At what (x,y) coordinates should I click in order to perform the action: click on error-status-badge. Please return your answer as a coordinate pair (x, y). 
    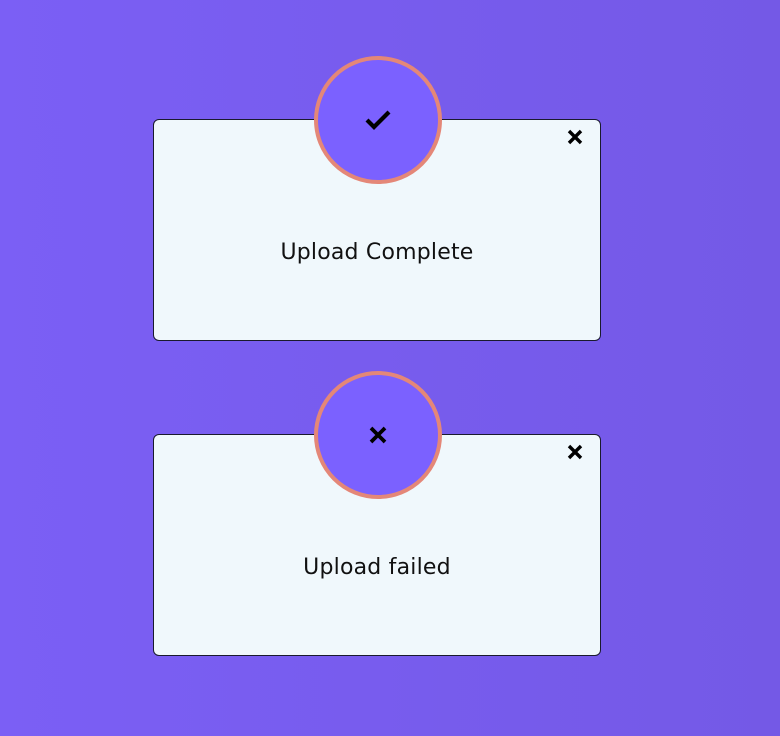
    Looking at the image, I should click on (378, 435).